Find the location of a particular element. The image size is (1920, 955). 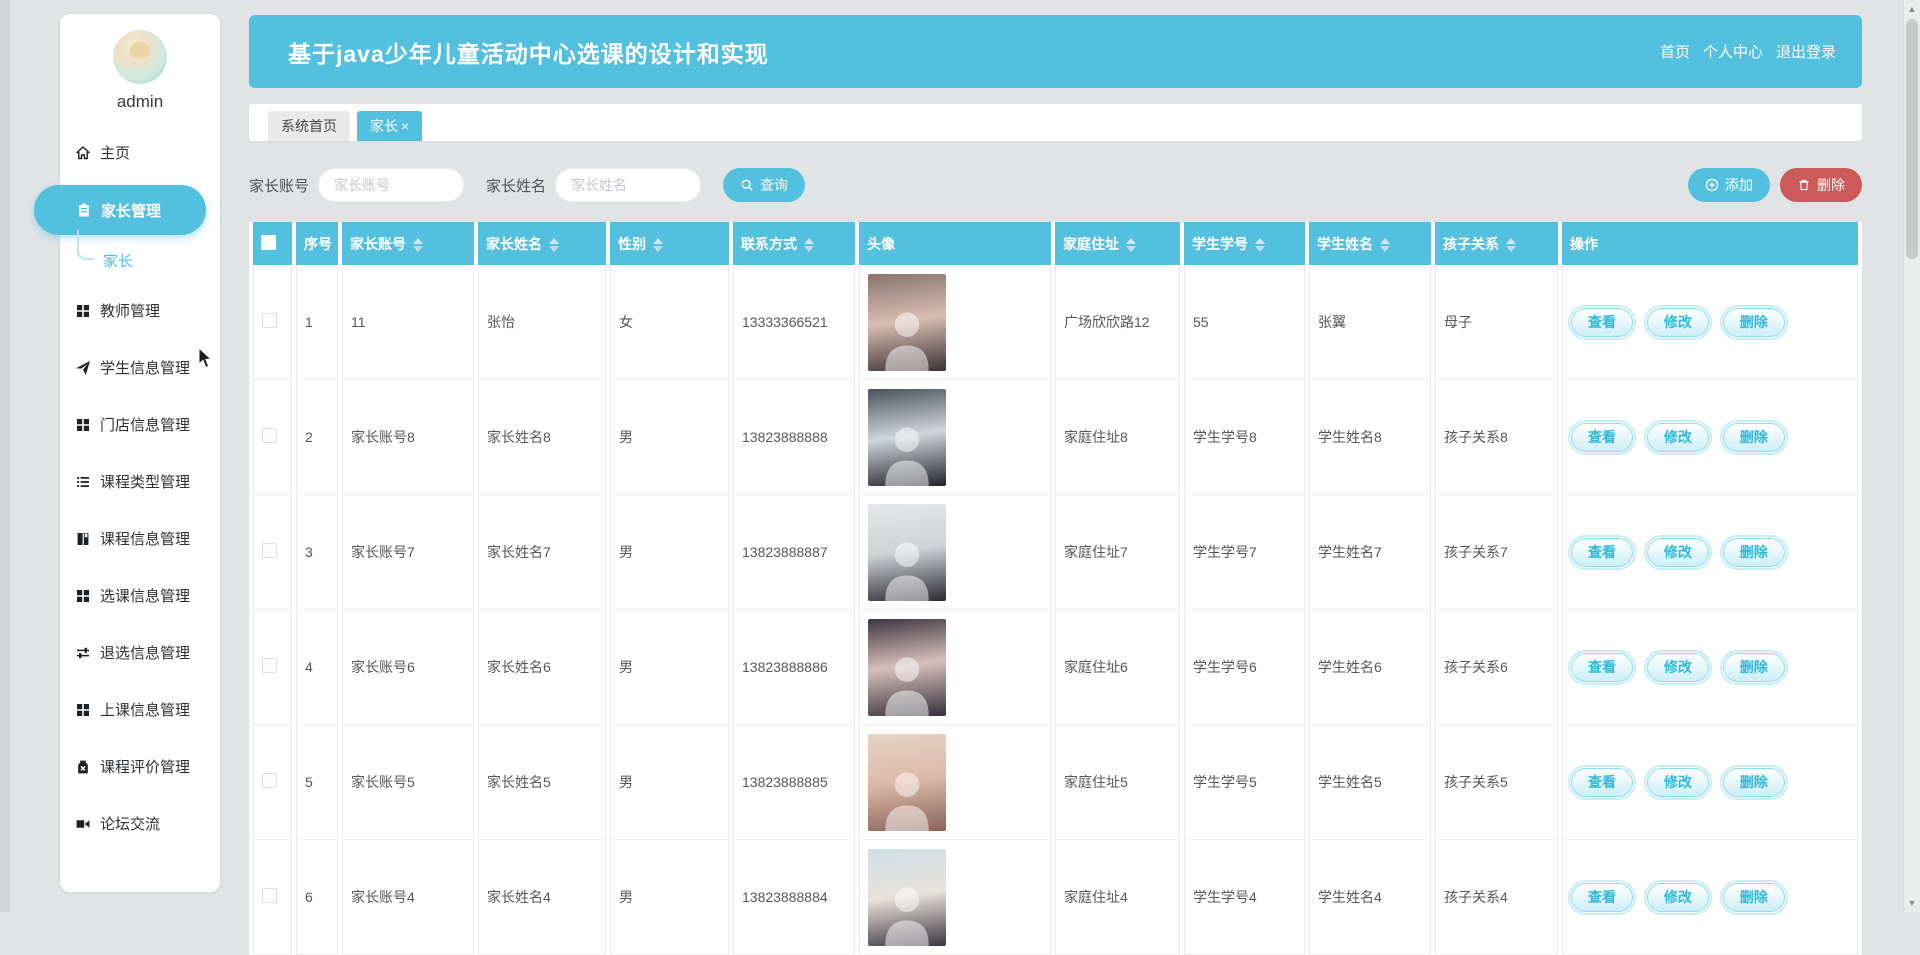

column-header-student-name: 学生姓名 is located at coordinates (1370, 243).